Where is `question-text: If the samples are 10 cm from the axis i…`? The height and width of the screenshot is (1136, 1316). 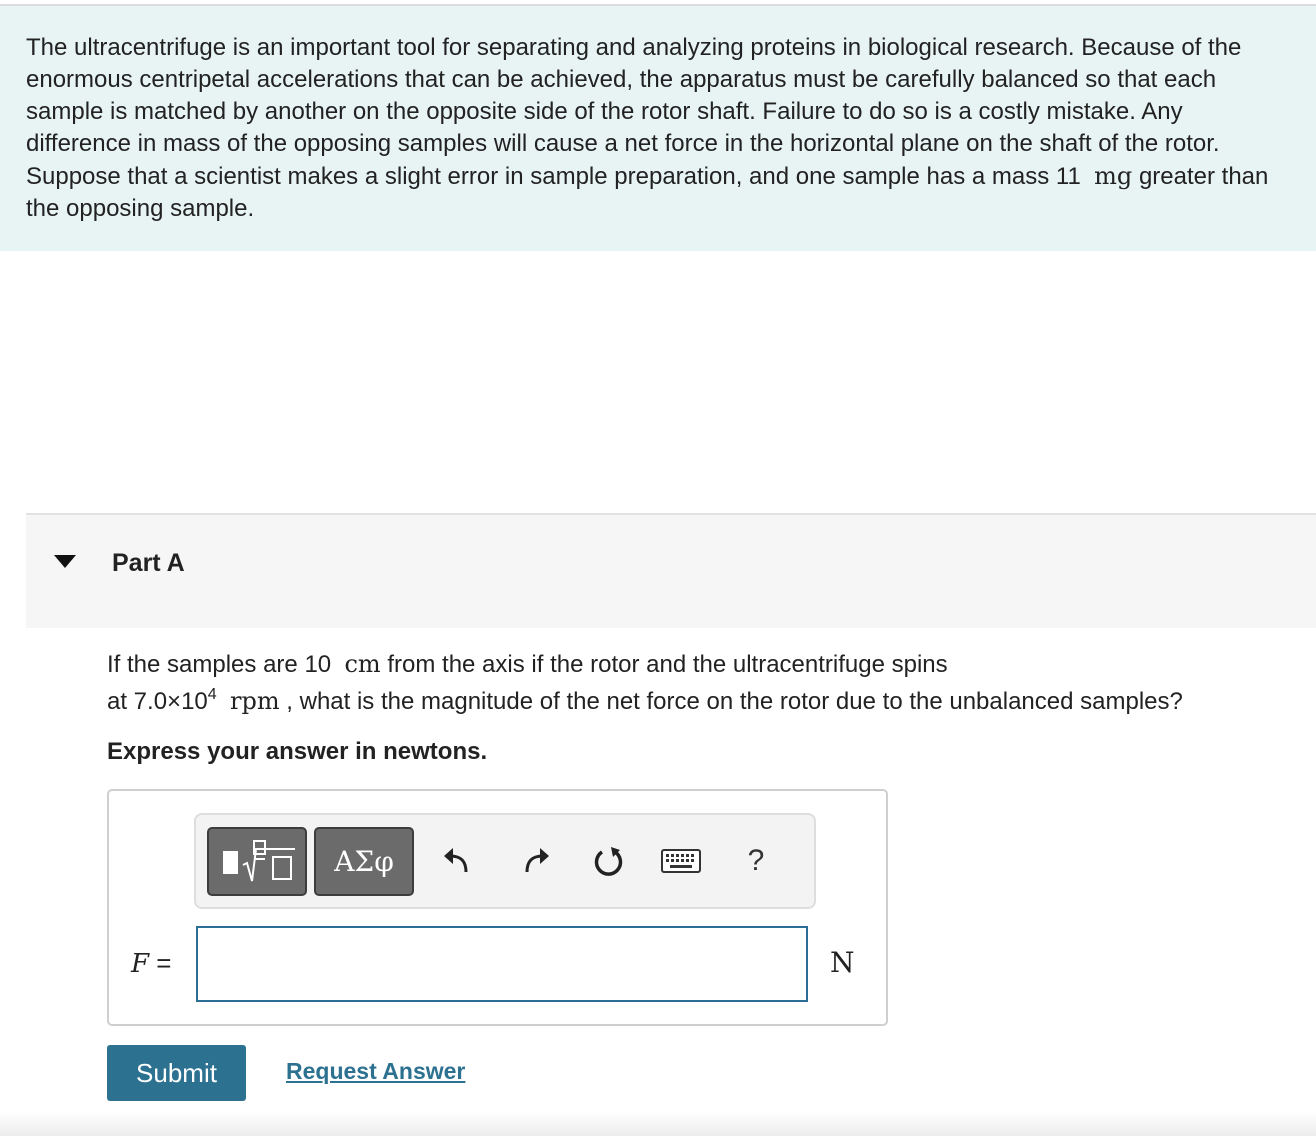
question-text: If the samples are 10 cm from the axis i… is located at coordinates (707, 683).